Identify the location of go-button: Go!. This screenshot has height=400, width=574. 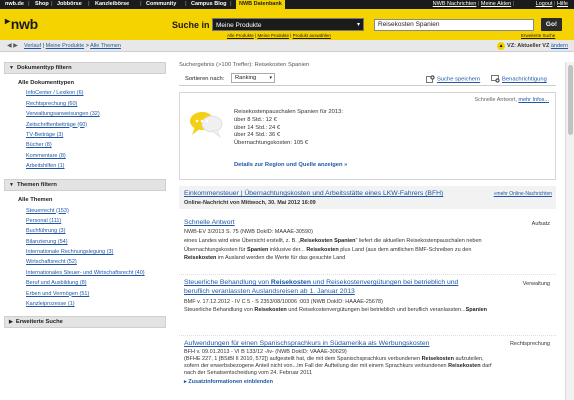
(551, 24).